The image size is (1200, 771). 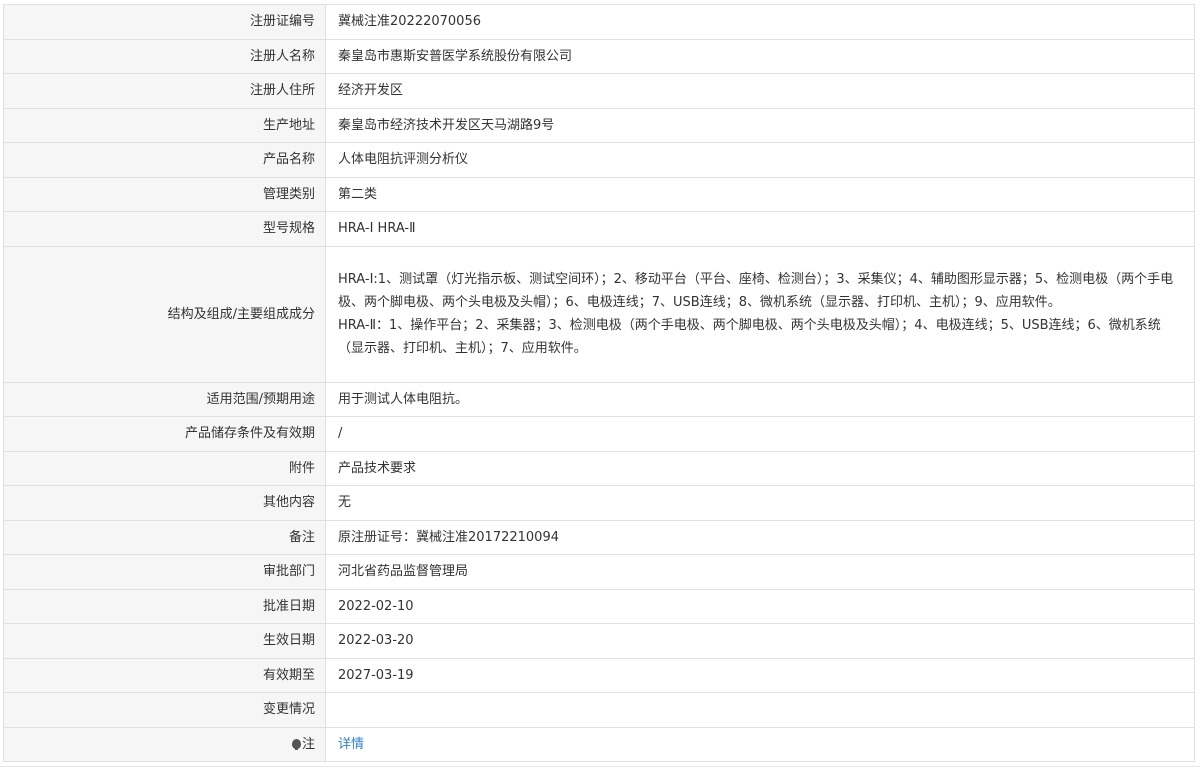 I want to click on row-value: 人体电阻抗评测分析仪, so click(x=760, y=160).